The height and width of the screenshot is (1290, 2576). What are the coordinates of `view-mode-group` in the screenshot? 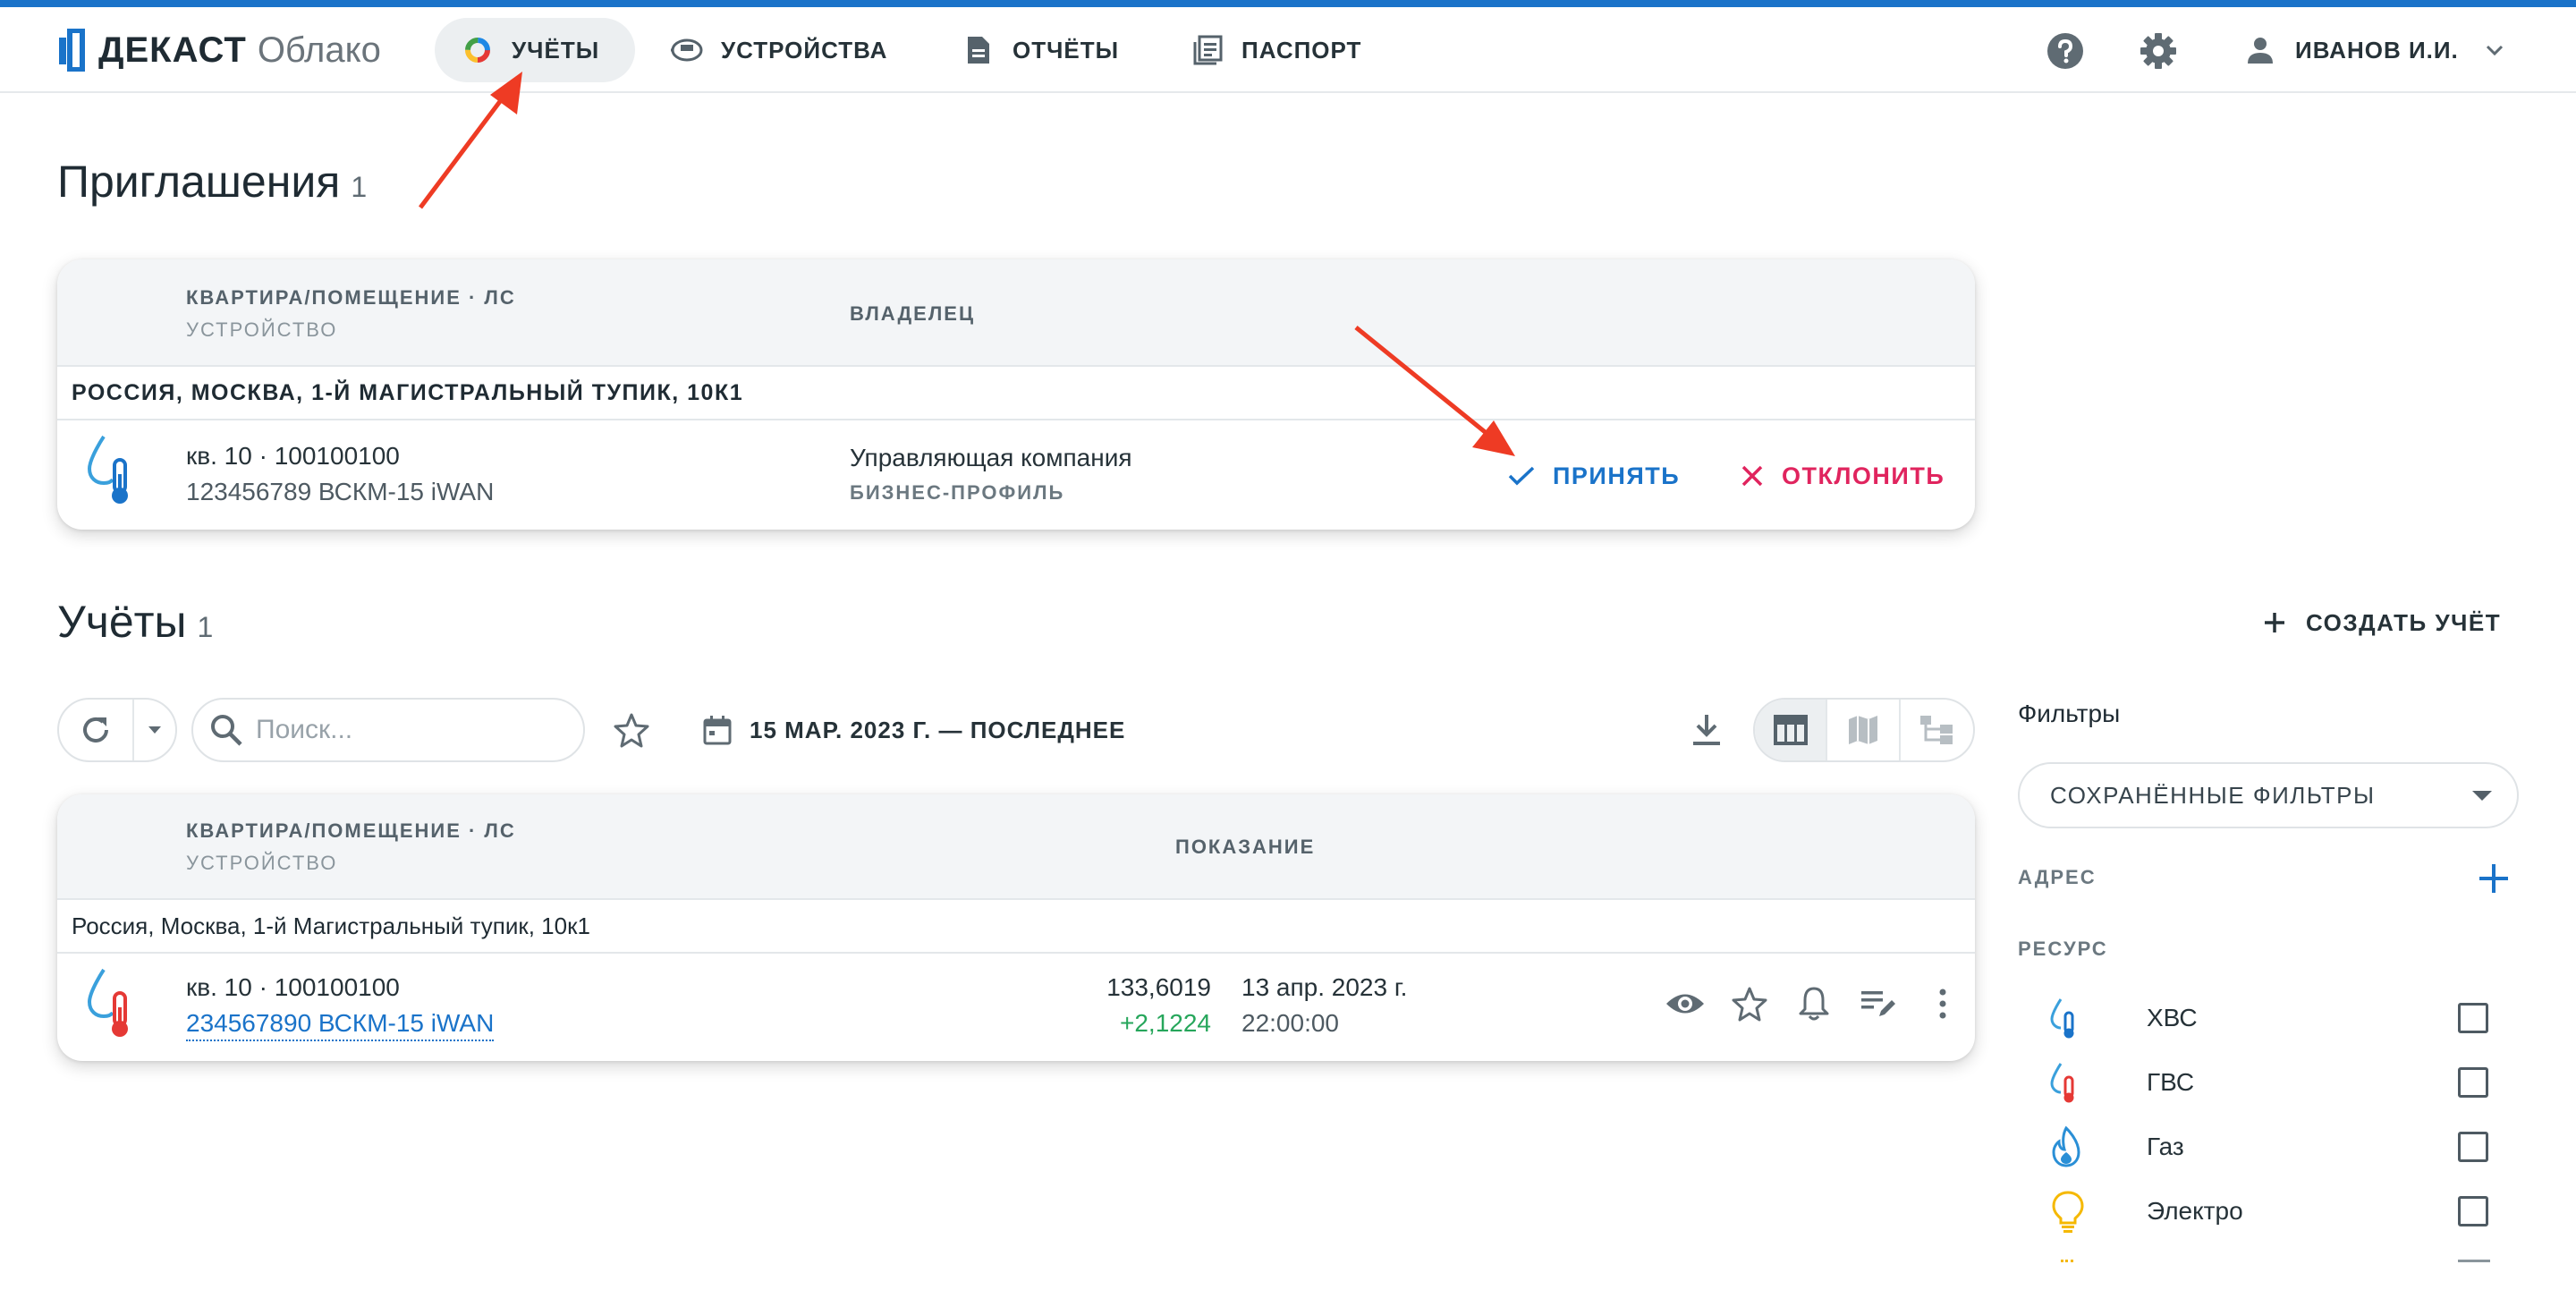 It's located at (1864, 730).